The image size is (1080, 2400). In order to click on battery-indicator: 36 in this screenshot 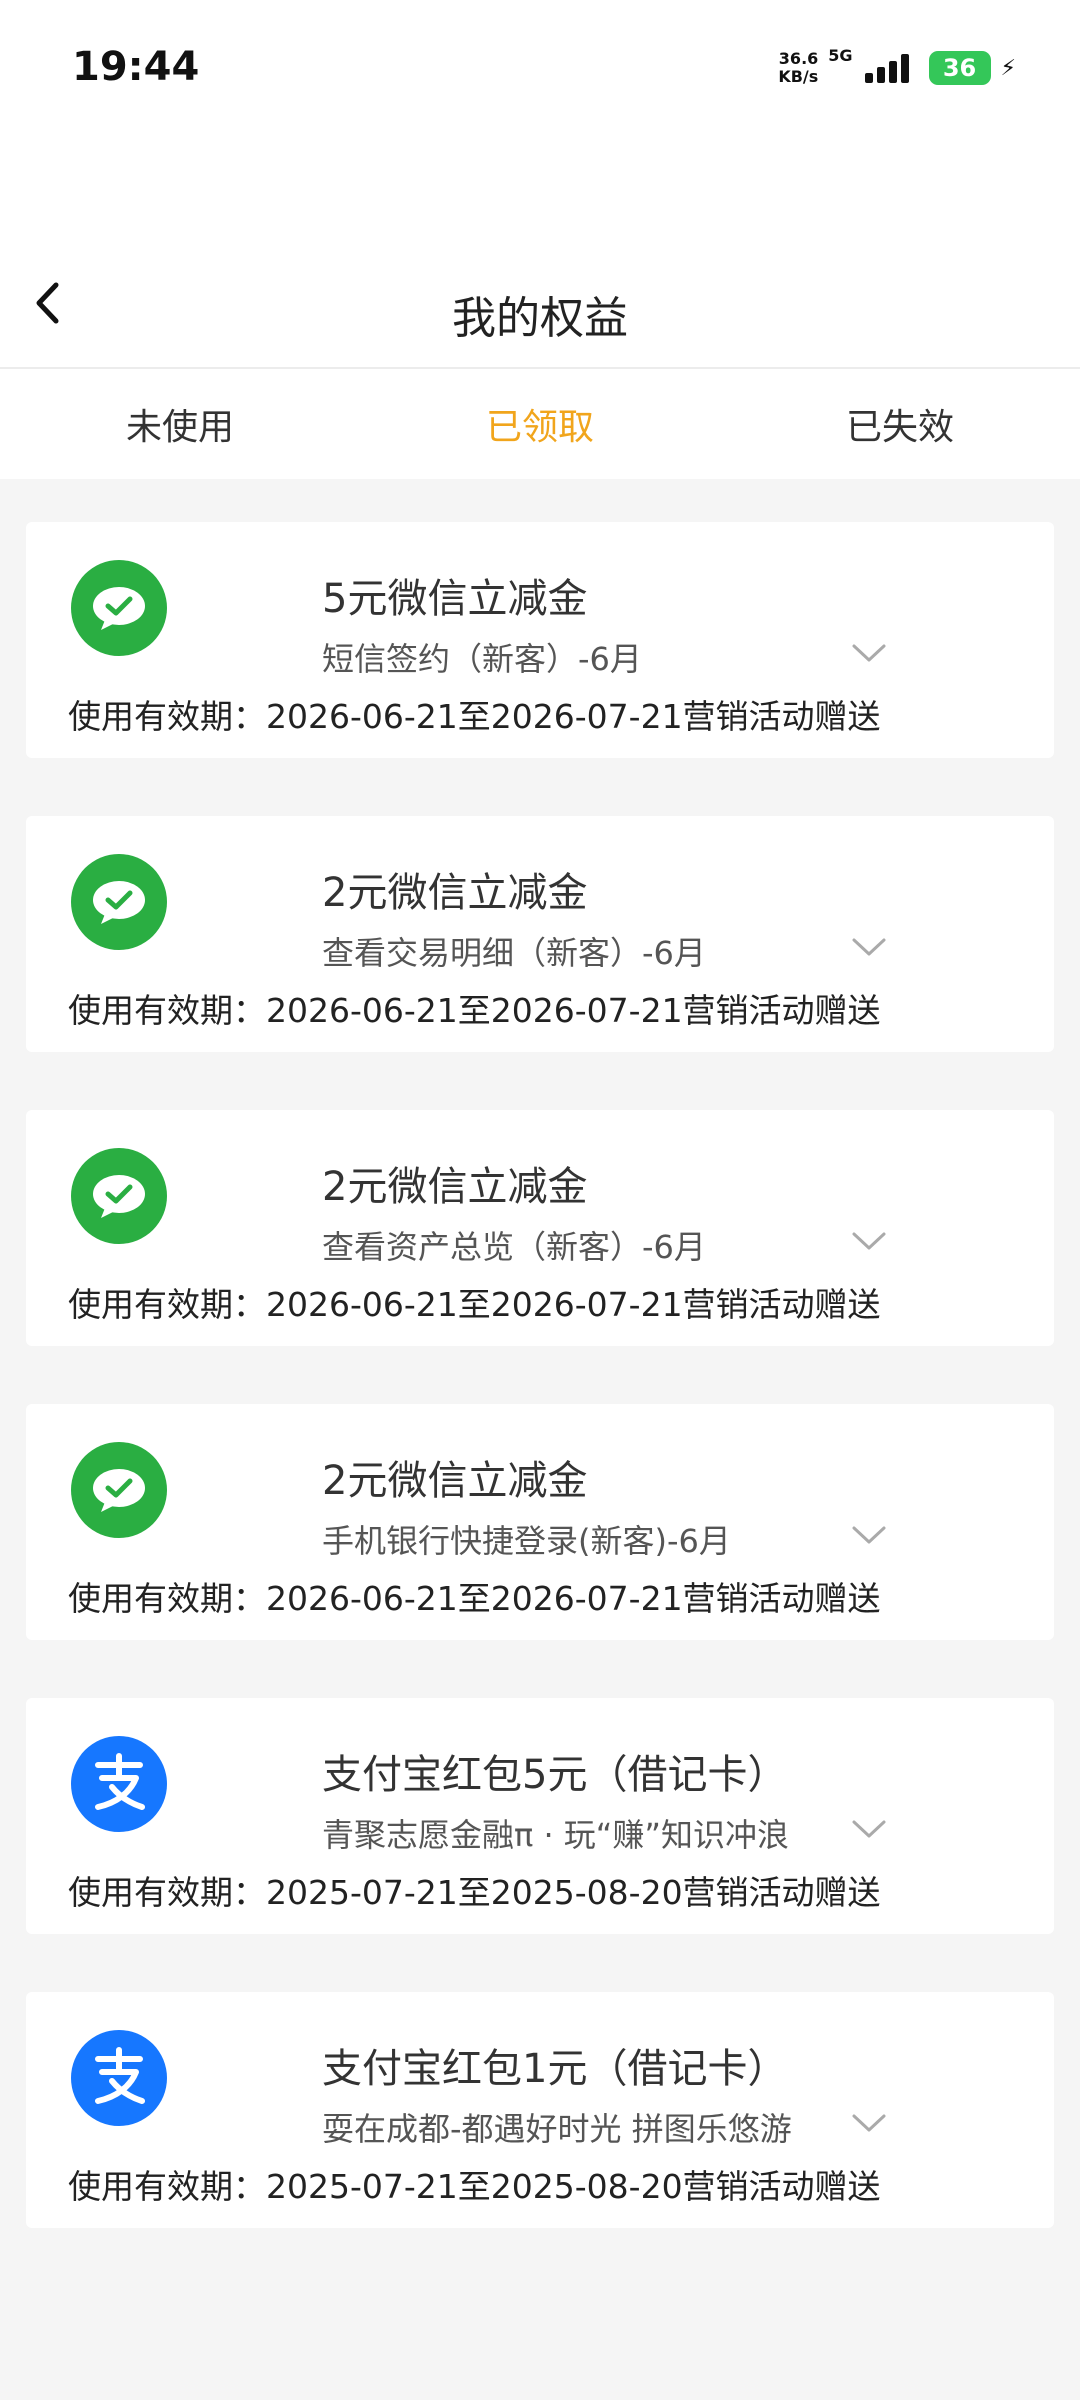, I will do `click(959, 68)`.